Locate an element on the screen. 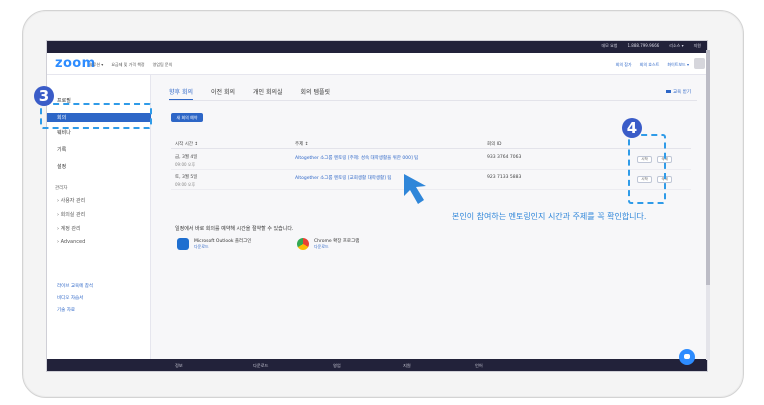  sidebar-item-room-management: › 회의실 관리 is located at coordinates (71, 214).